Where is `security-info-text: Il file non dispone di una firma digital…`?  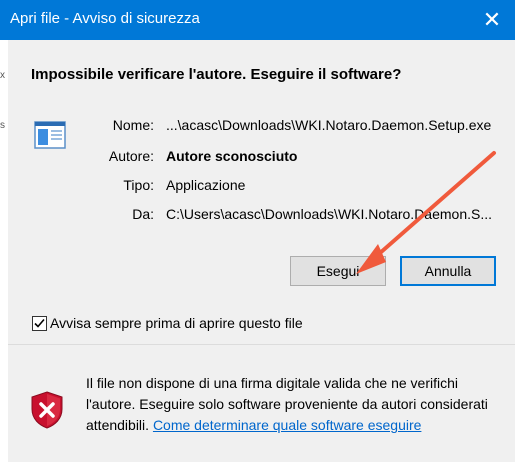
security-info-text: Il file non dispone di una firma digital… is located at coordinates (291, 404).